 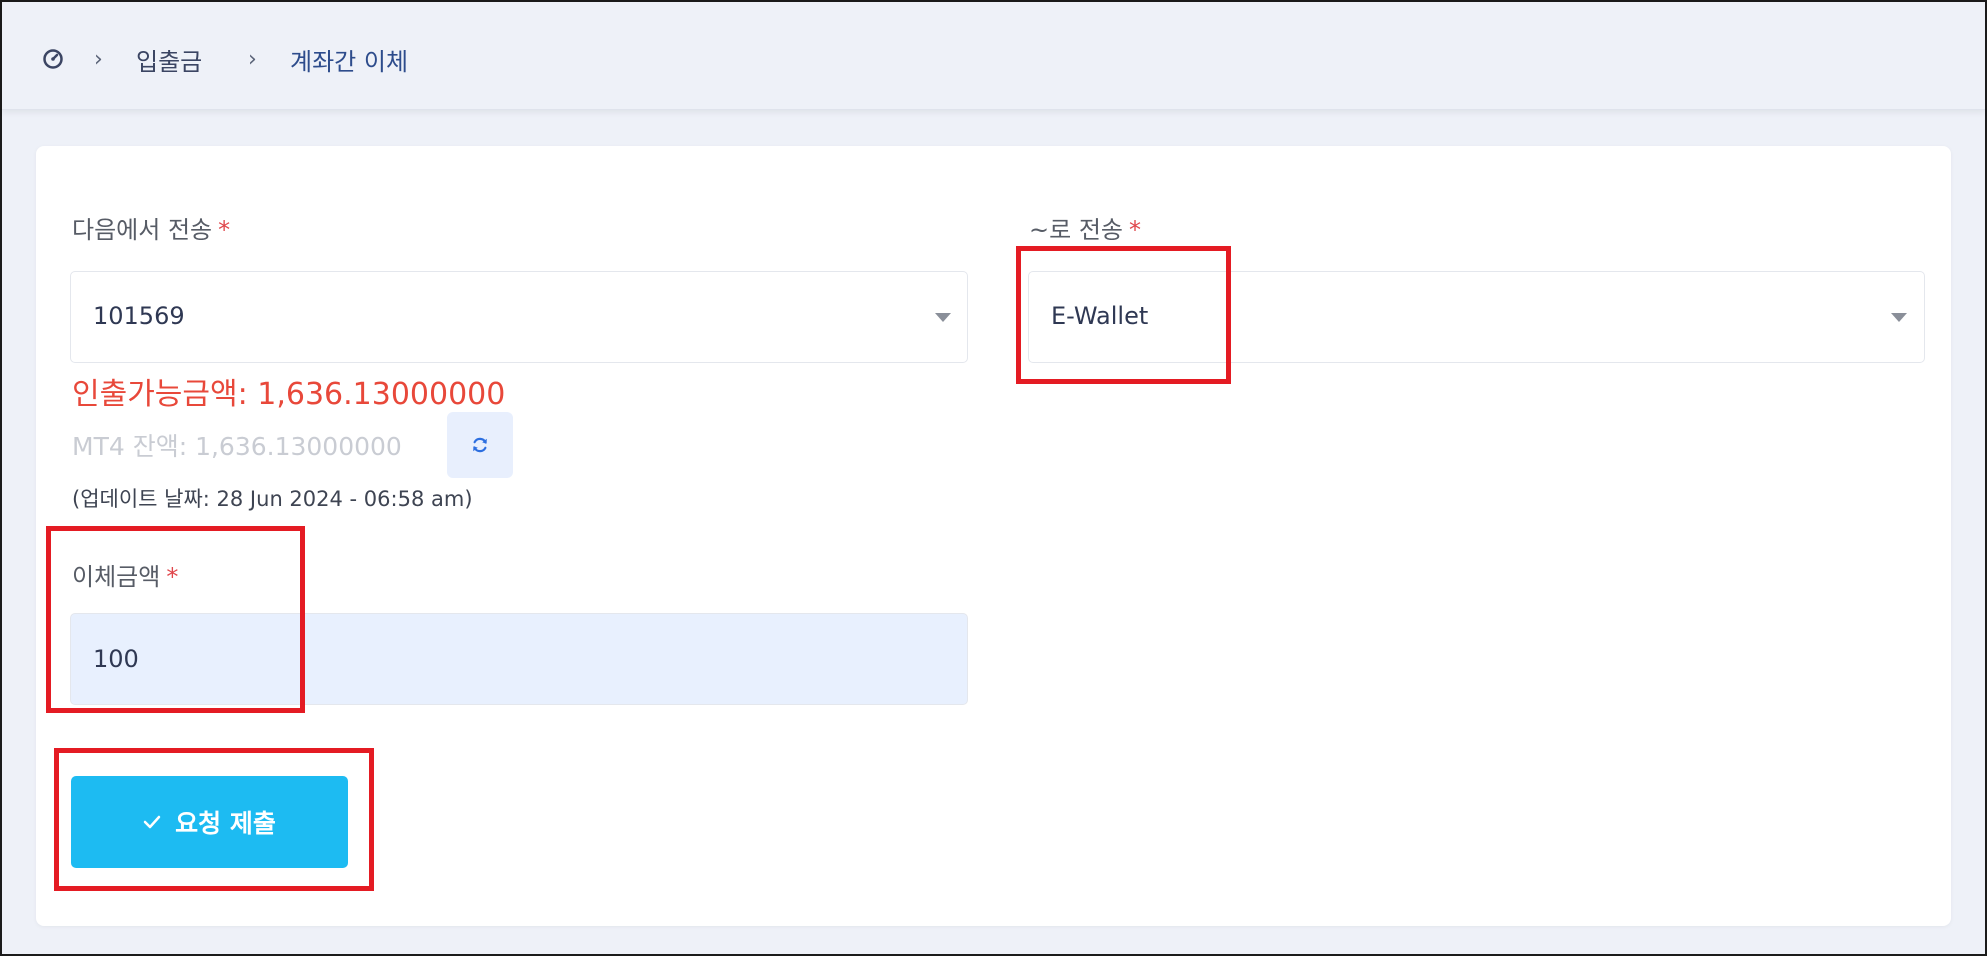 What do you see at coordinates (175, 619) in the screenshot?
I see `highlight-box-amount` at bounding box center [175, 619].